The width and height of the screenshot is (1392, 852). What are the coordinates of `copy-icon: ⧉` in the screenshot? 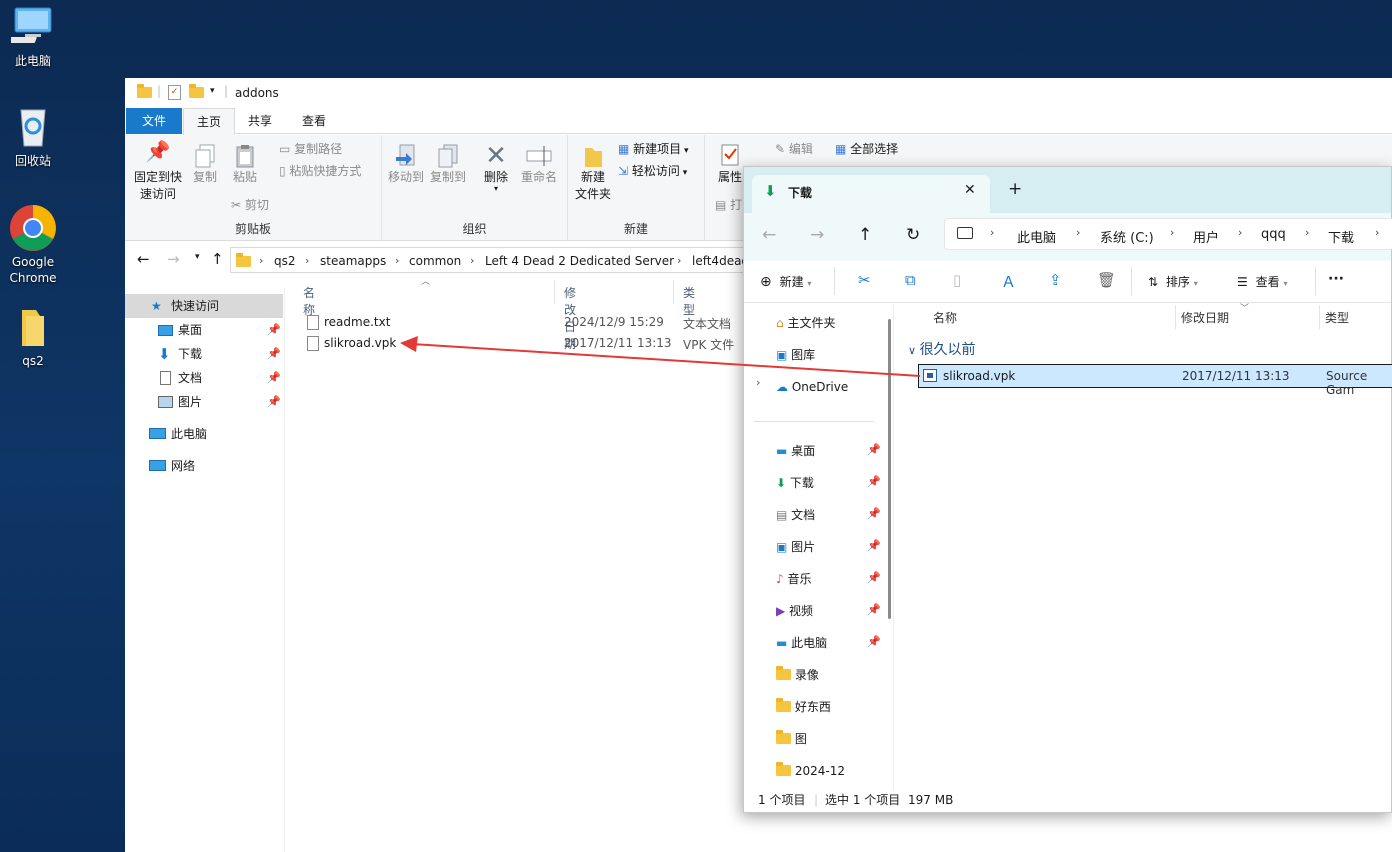 It's located at (910, 280).